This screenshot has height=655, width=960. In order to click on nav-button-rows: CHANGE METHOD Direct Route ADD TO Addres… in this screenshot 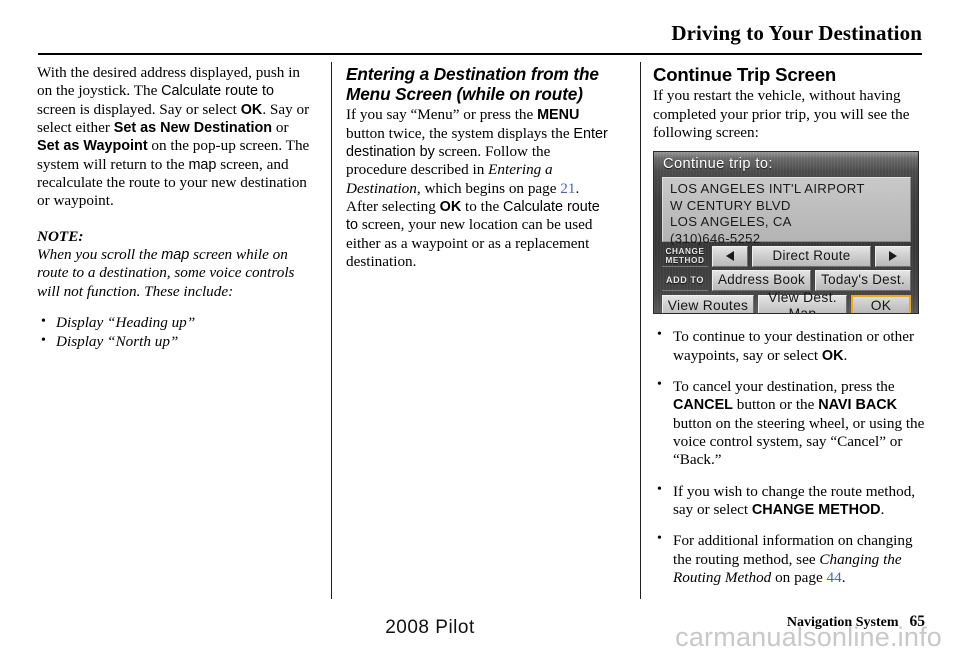, I will do `click(787, 268)`.